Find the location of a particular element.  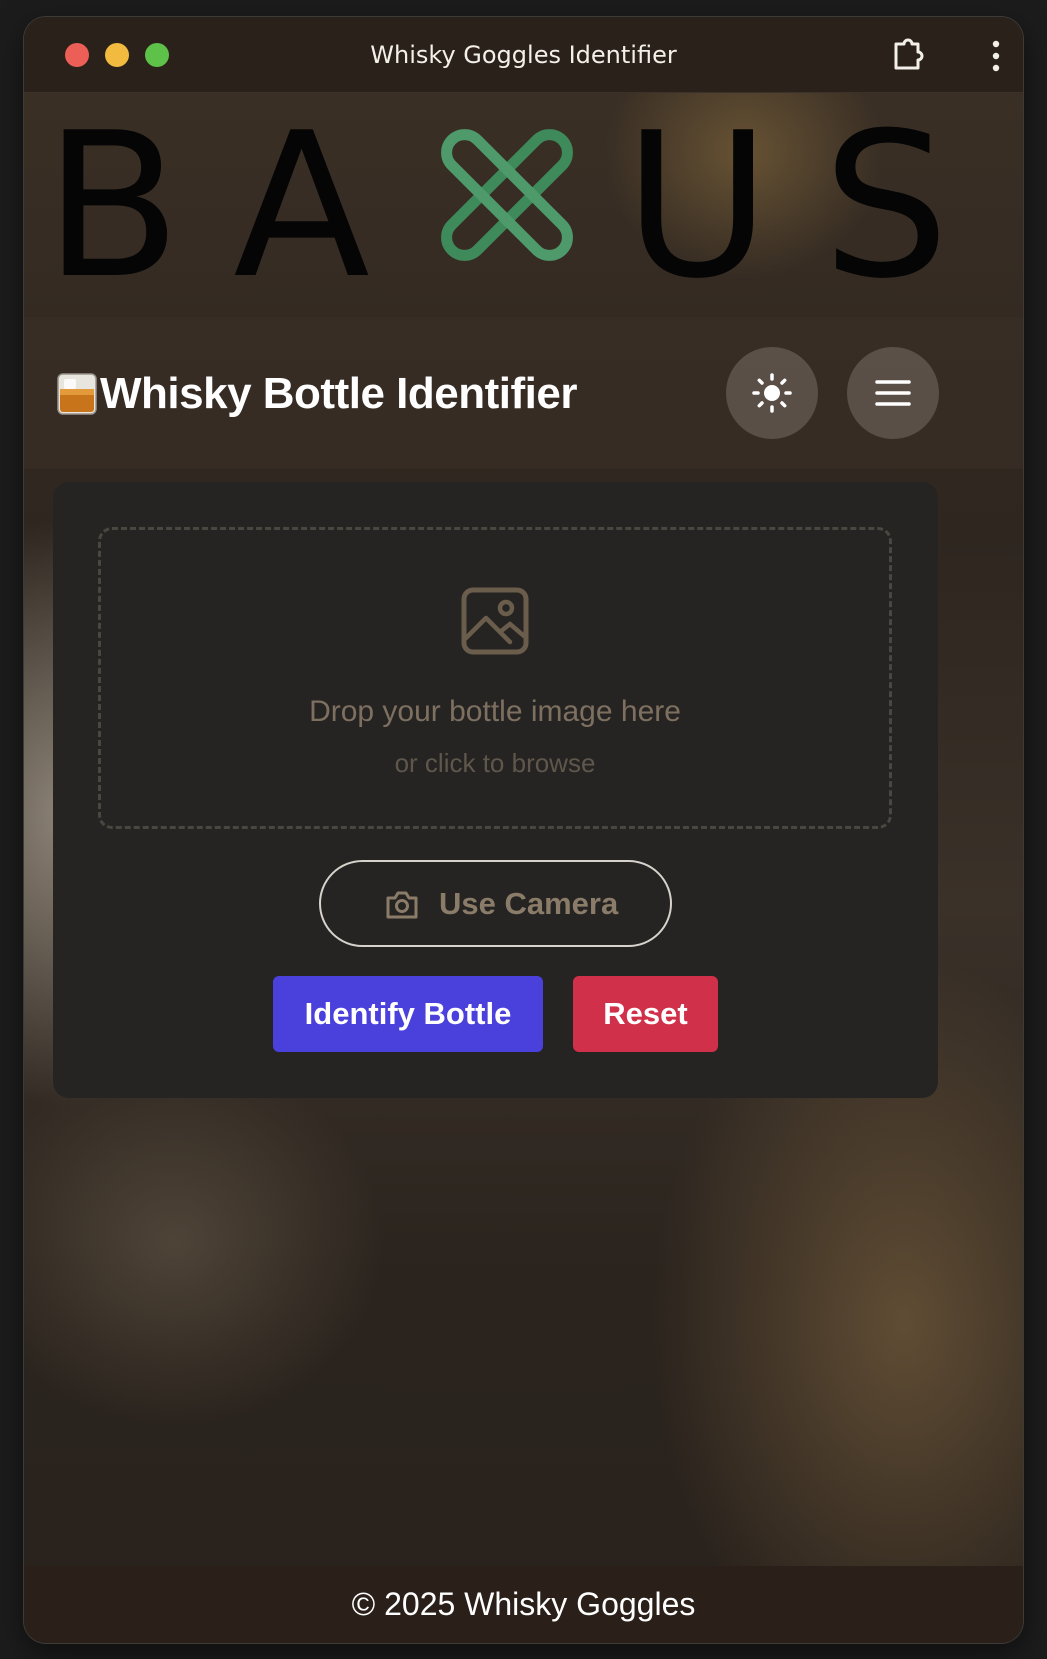

app-header: Whisky Bottle Identifier is located at coordinates (523, 393).